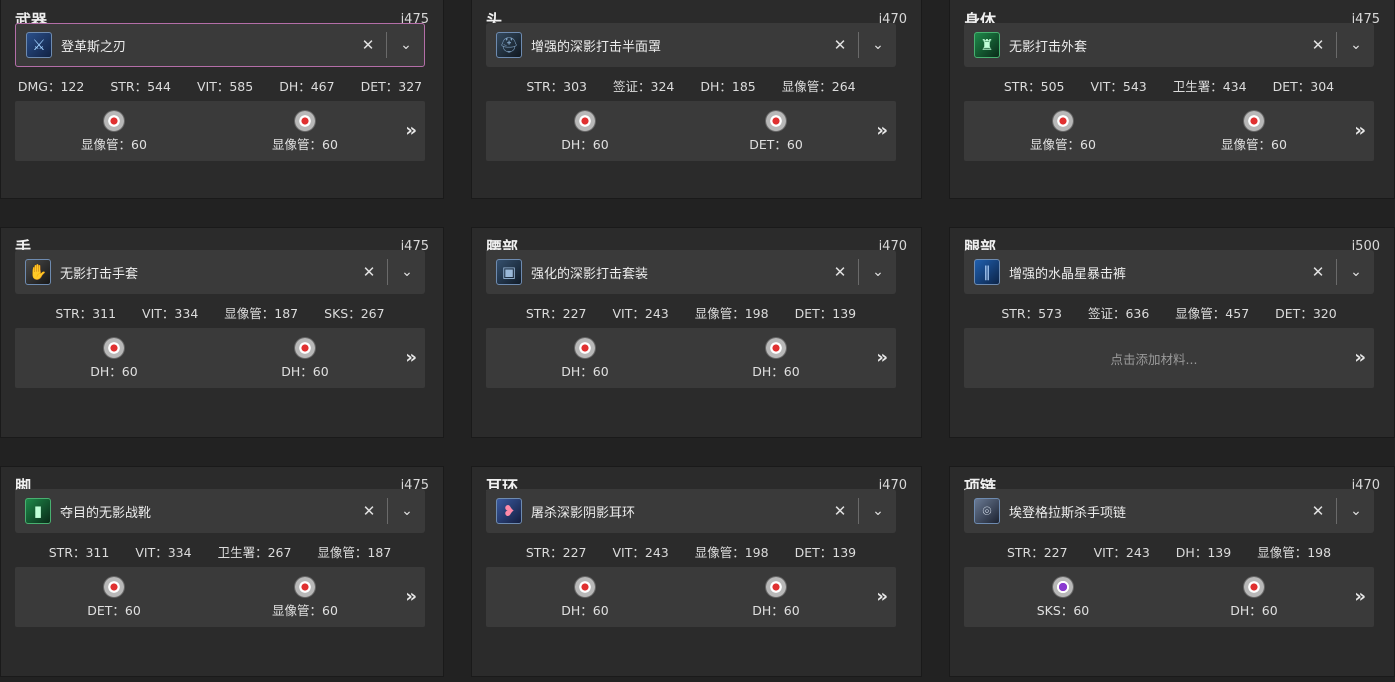 The image size is (1395, 682). I want to click on materia-panel: SKS：60 DH：60 », so click(1169, 597).